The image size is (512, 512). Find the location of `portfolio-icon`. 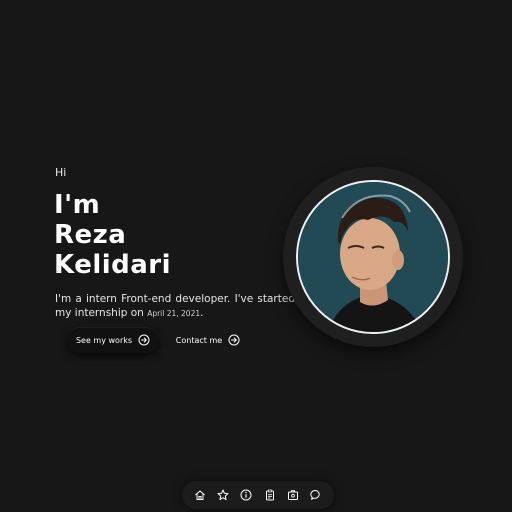

portfolio-icon is located at coordinates (292, 495).